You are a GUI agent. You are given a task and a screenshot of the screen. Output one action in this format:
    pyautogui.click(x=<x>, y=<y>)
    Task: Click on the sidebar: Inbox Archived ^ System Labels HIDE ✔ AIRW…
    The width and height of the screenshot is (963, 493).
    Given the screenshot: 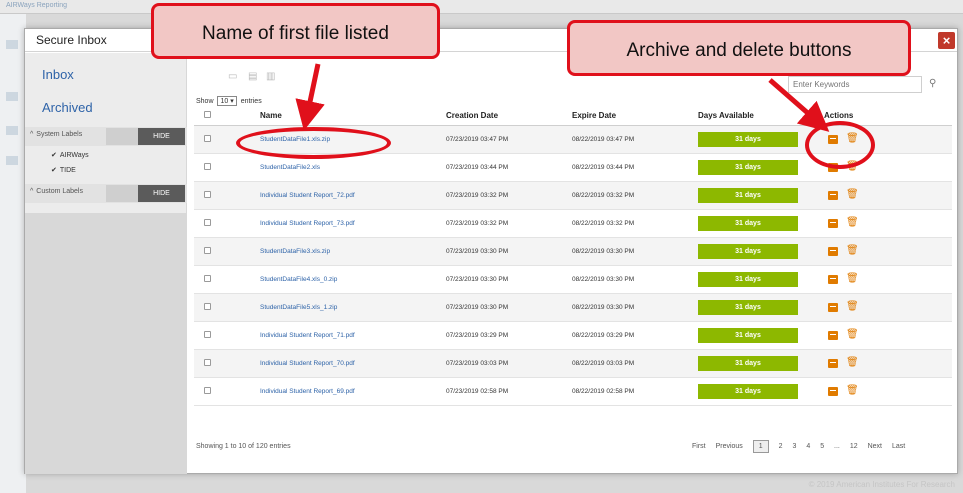 What is the action you would take?
    pyautogui.click(x=106, y=263)
    